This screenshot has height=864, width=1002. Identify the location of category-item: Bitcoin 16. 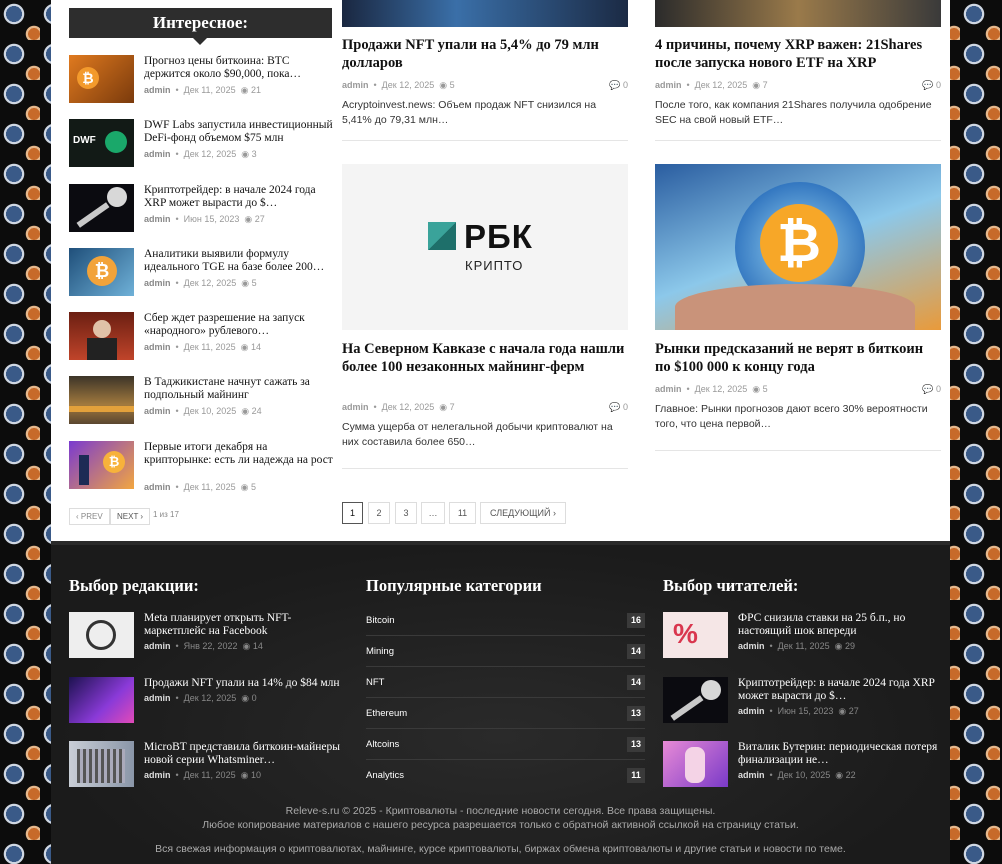
(505, 620).